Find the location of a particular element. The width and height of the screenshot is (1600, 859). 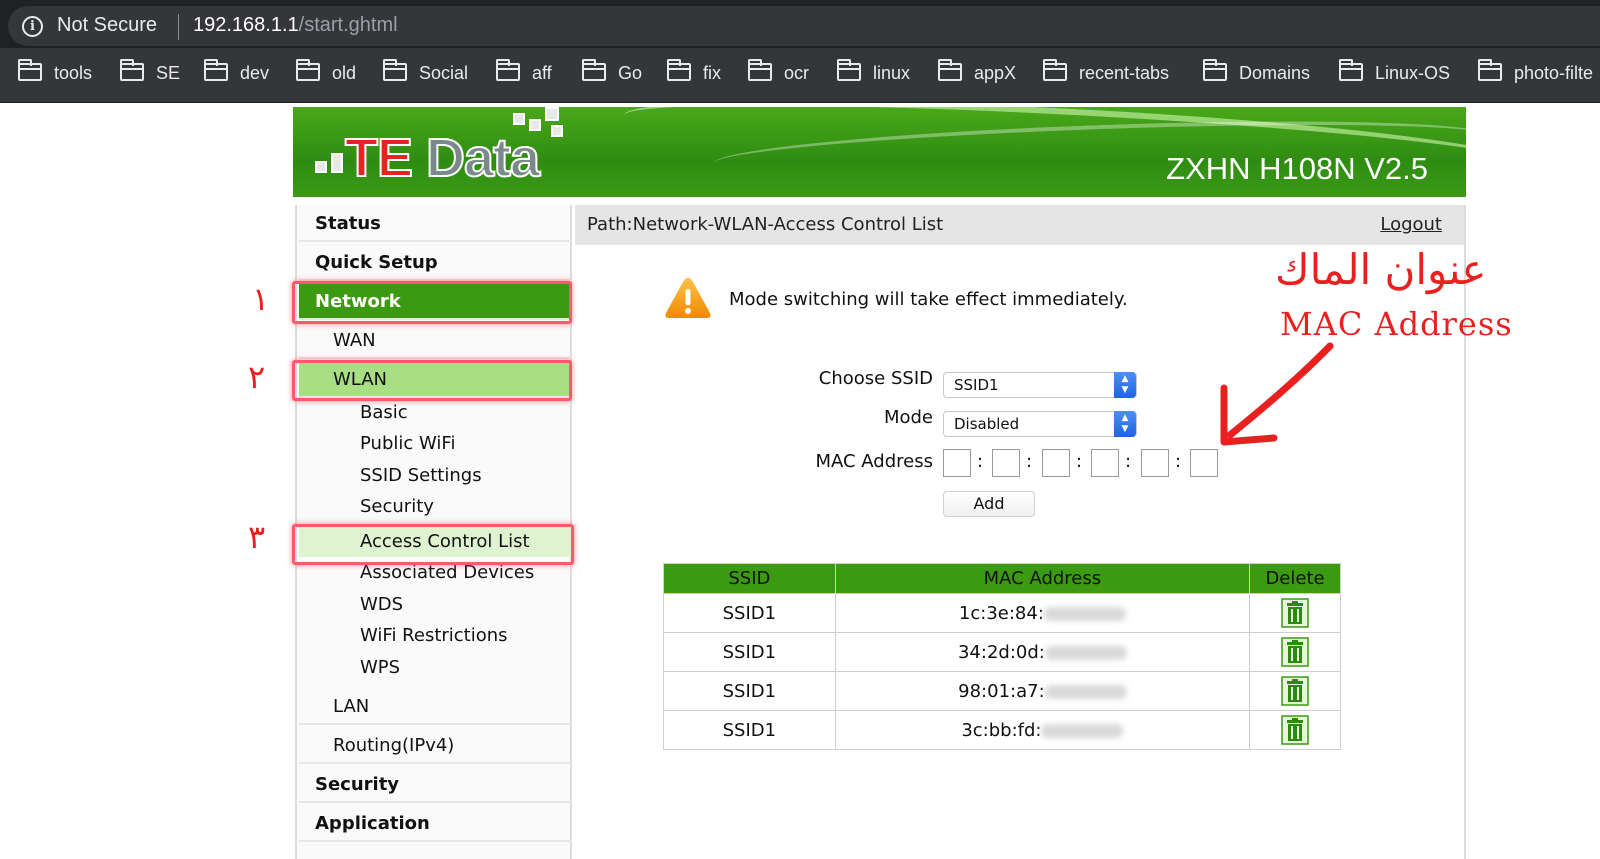

nav-status: Status is located at coordinates (435, 223).